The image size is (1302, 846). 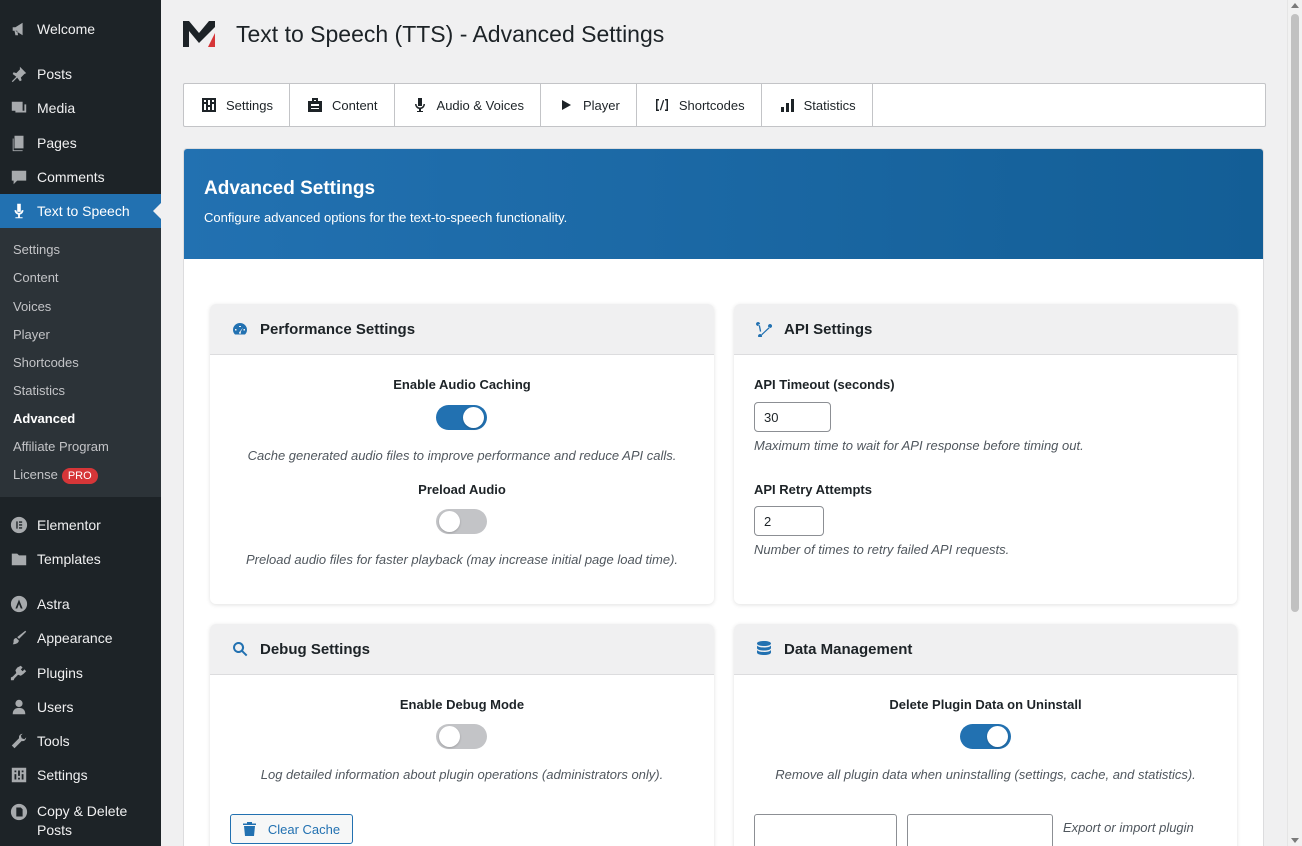 What do you see at coordinates (338, 329) in the screenshot?
I see `card-title: Performance Settings` at bounding box center [338, 329].